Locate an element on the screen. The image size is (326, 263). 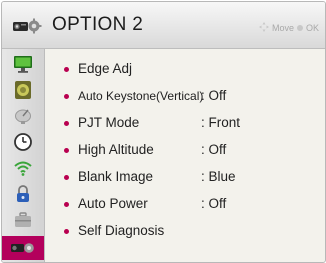
monitor-icon is located at coordinates (23, 64).